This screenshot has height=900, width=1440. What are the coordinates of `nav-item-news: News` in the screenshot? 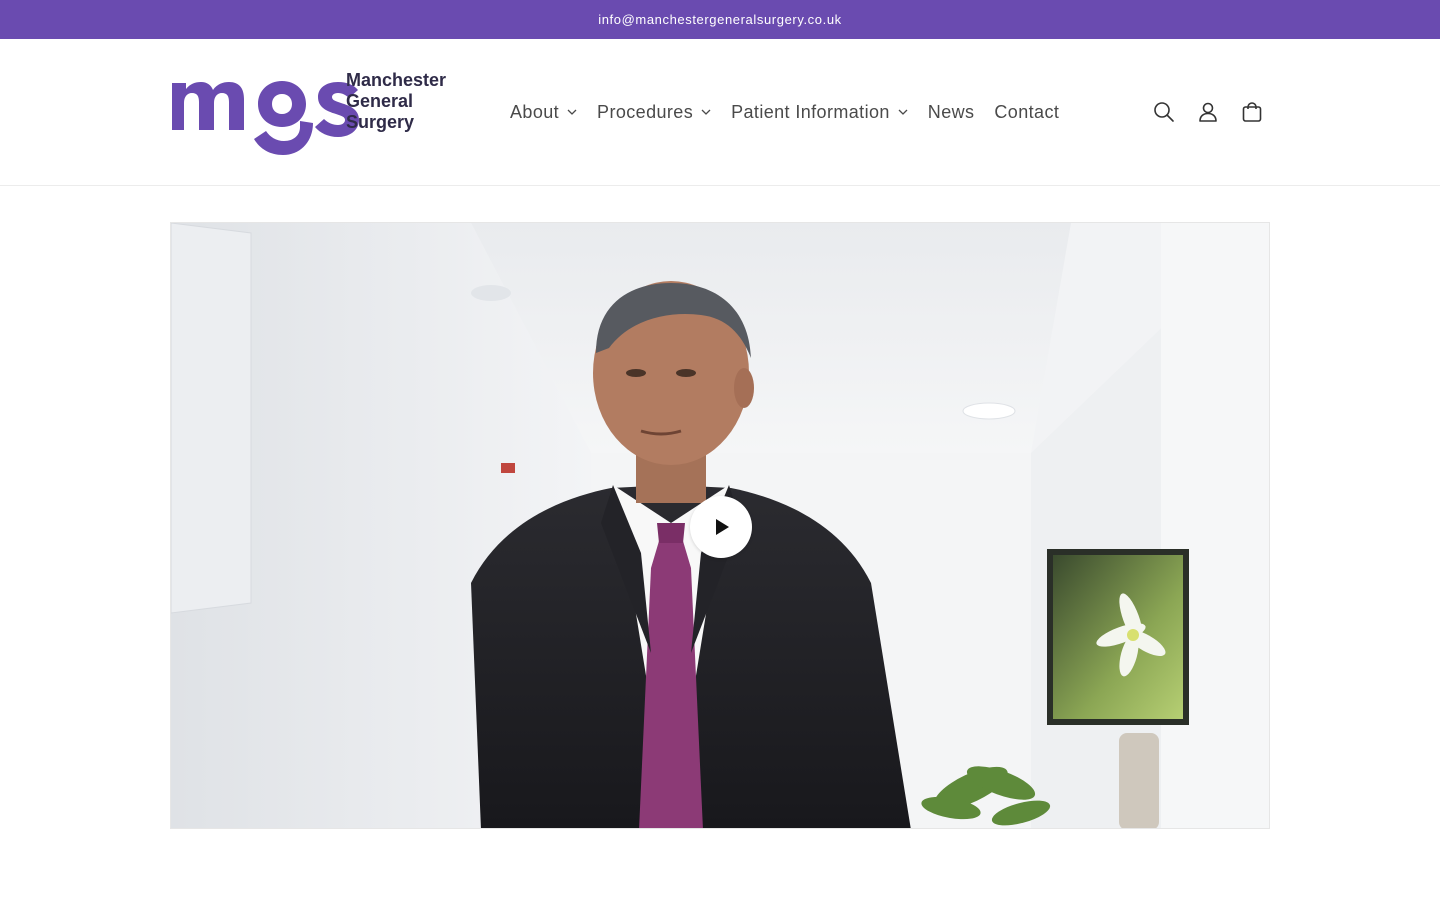 It's located at (951, 112).